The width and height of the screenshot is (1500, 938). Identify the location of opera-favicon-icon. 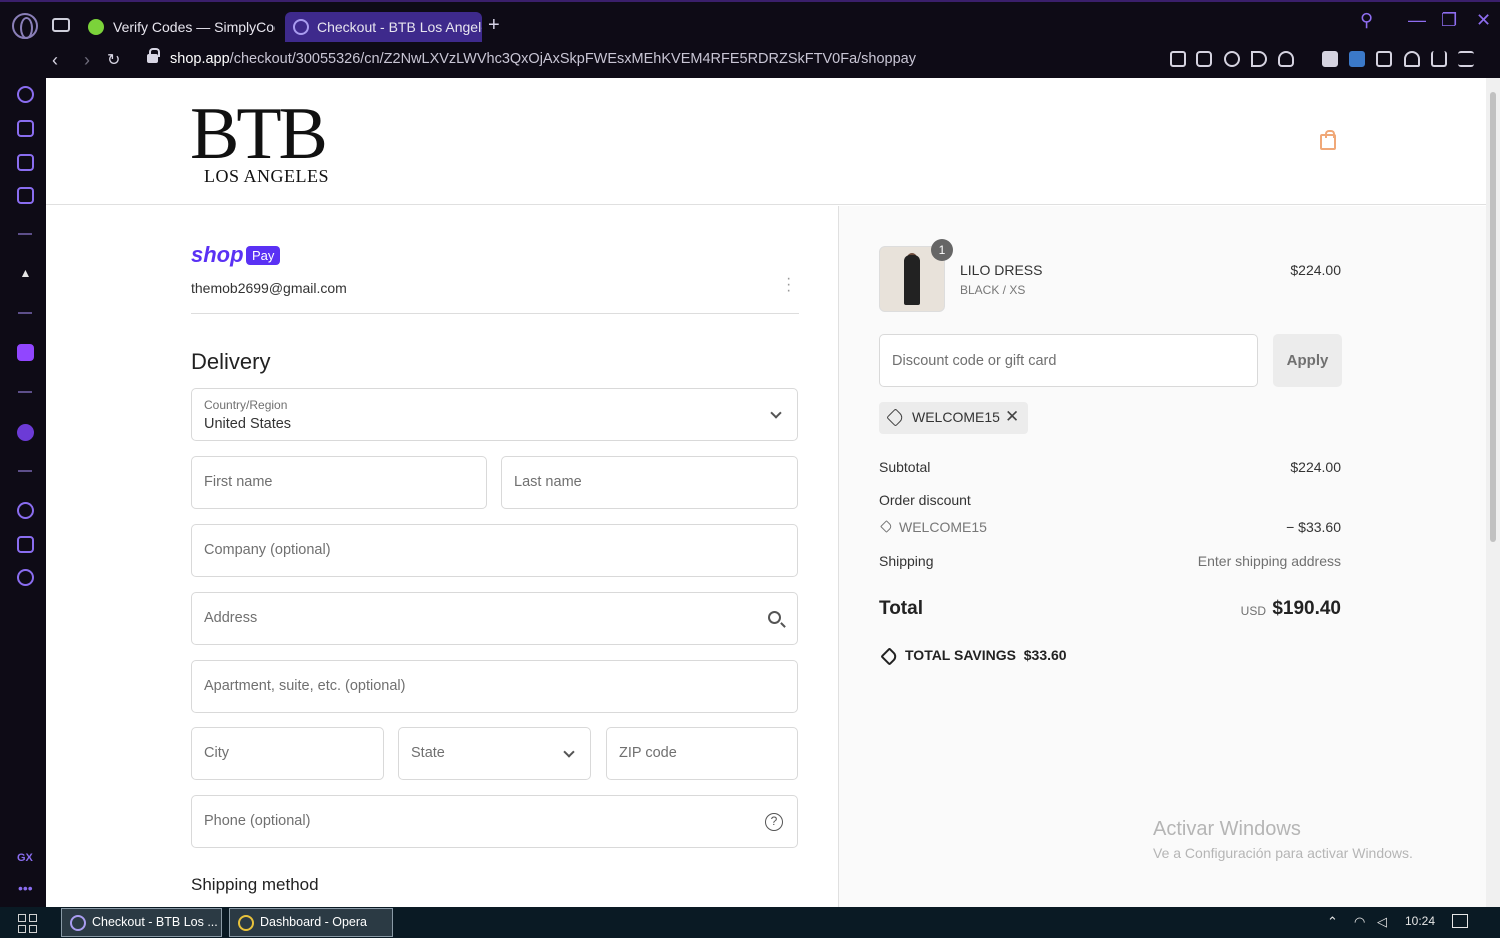
(301, 27).